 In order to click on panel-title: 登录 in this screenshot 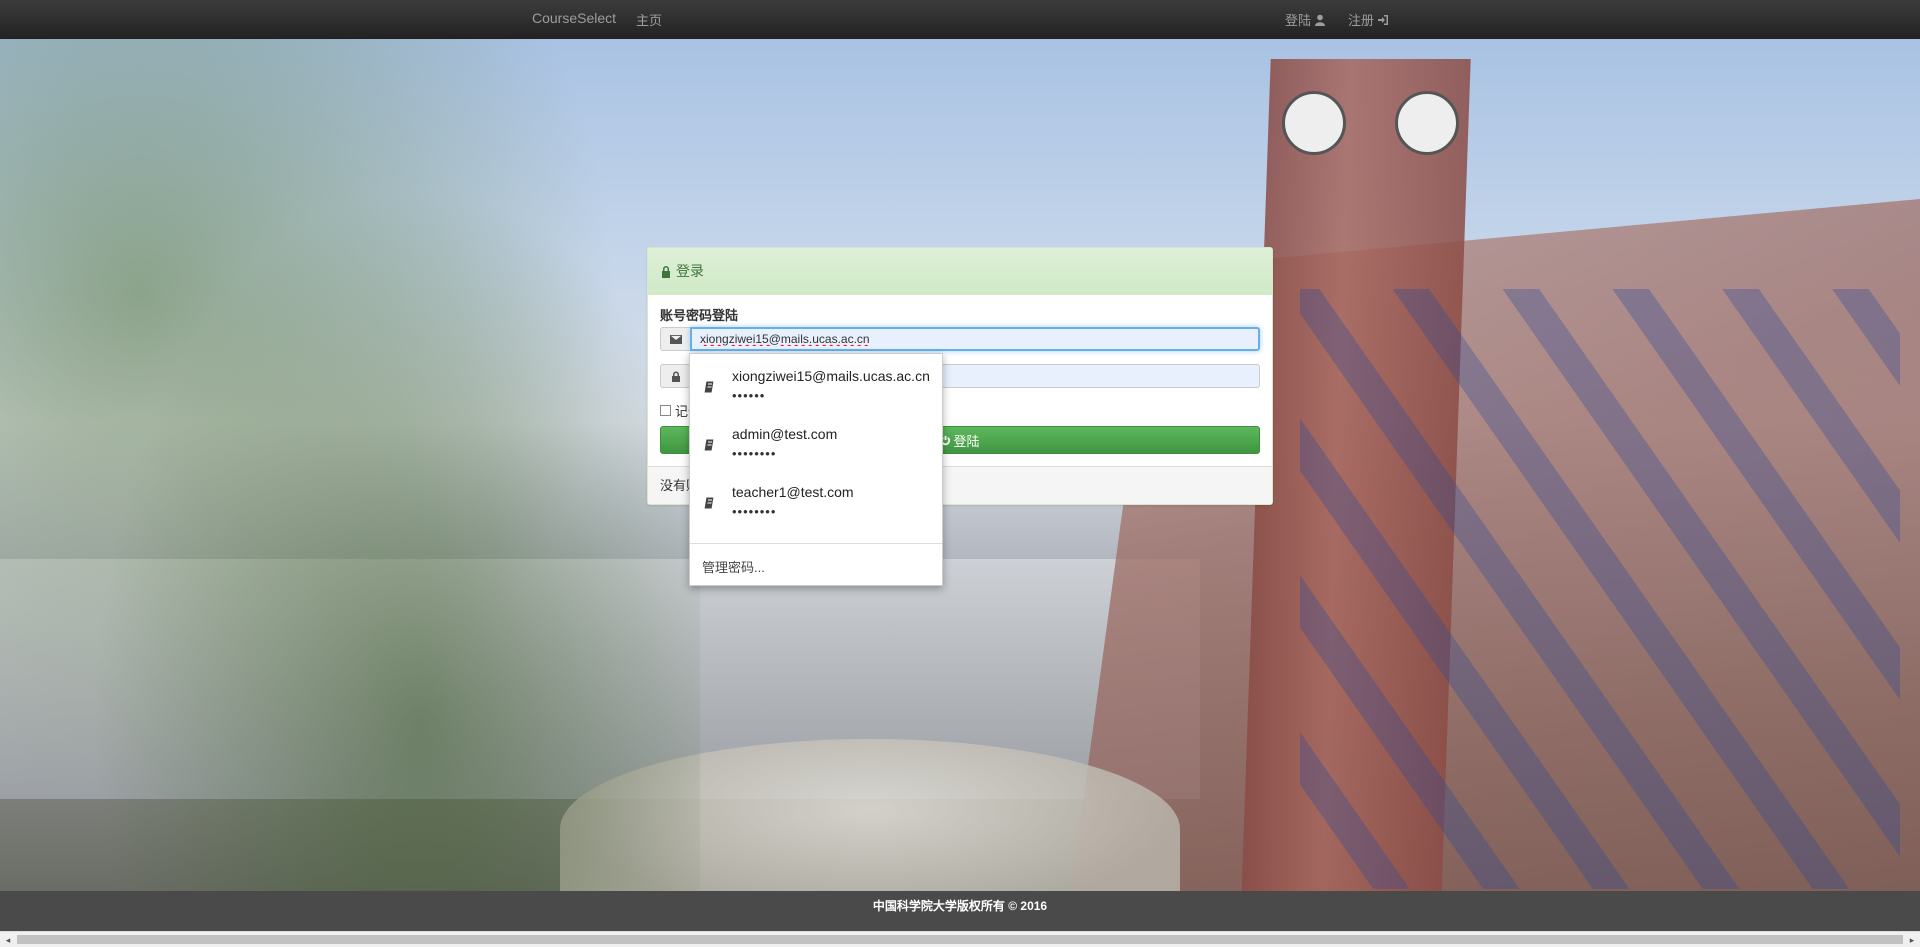, I will do `click(690, 271)`.